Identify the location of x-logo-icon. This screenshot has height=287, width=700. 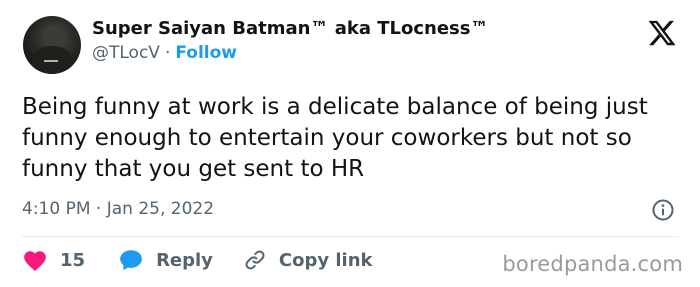
(662, 33).